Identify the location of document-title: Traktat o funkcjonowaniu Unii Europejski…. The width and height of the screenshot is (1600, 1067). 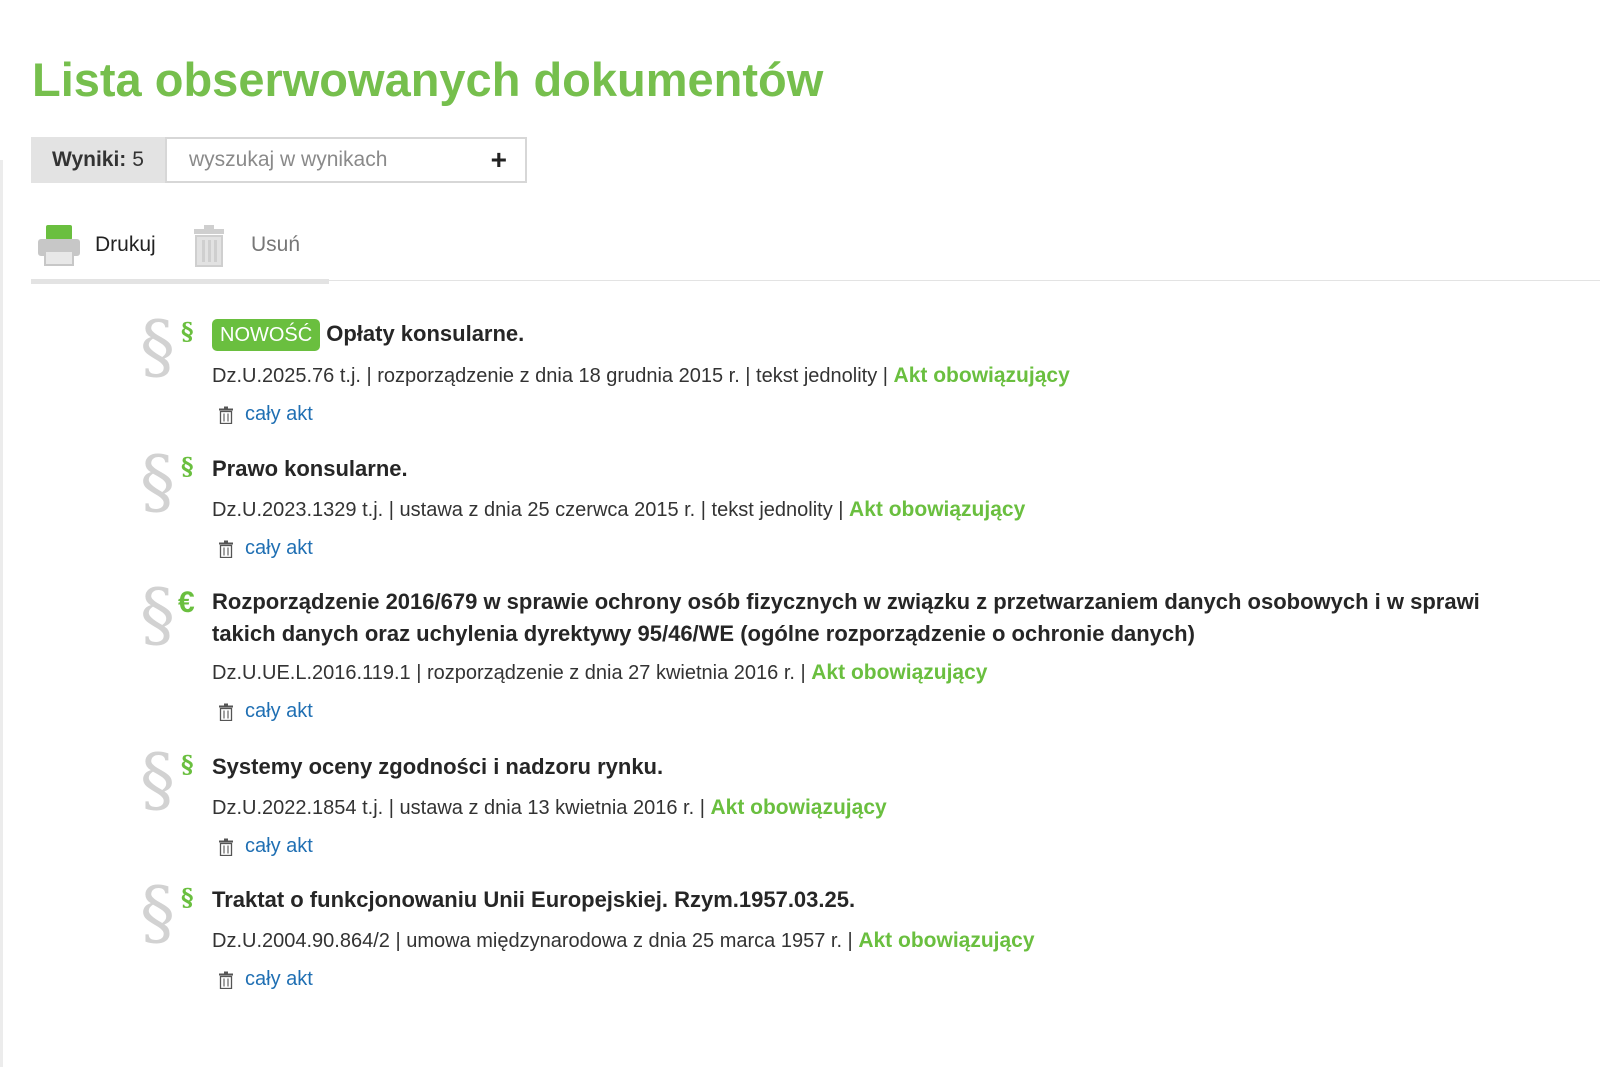
(906, 900).